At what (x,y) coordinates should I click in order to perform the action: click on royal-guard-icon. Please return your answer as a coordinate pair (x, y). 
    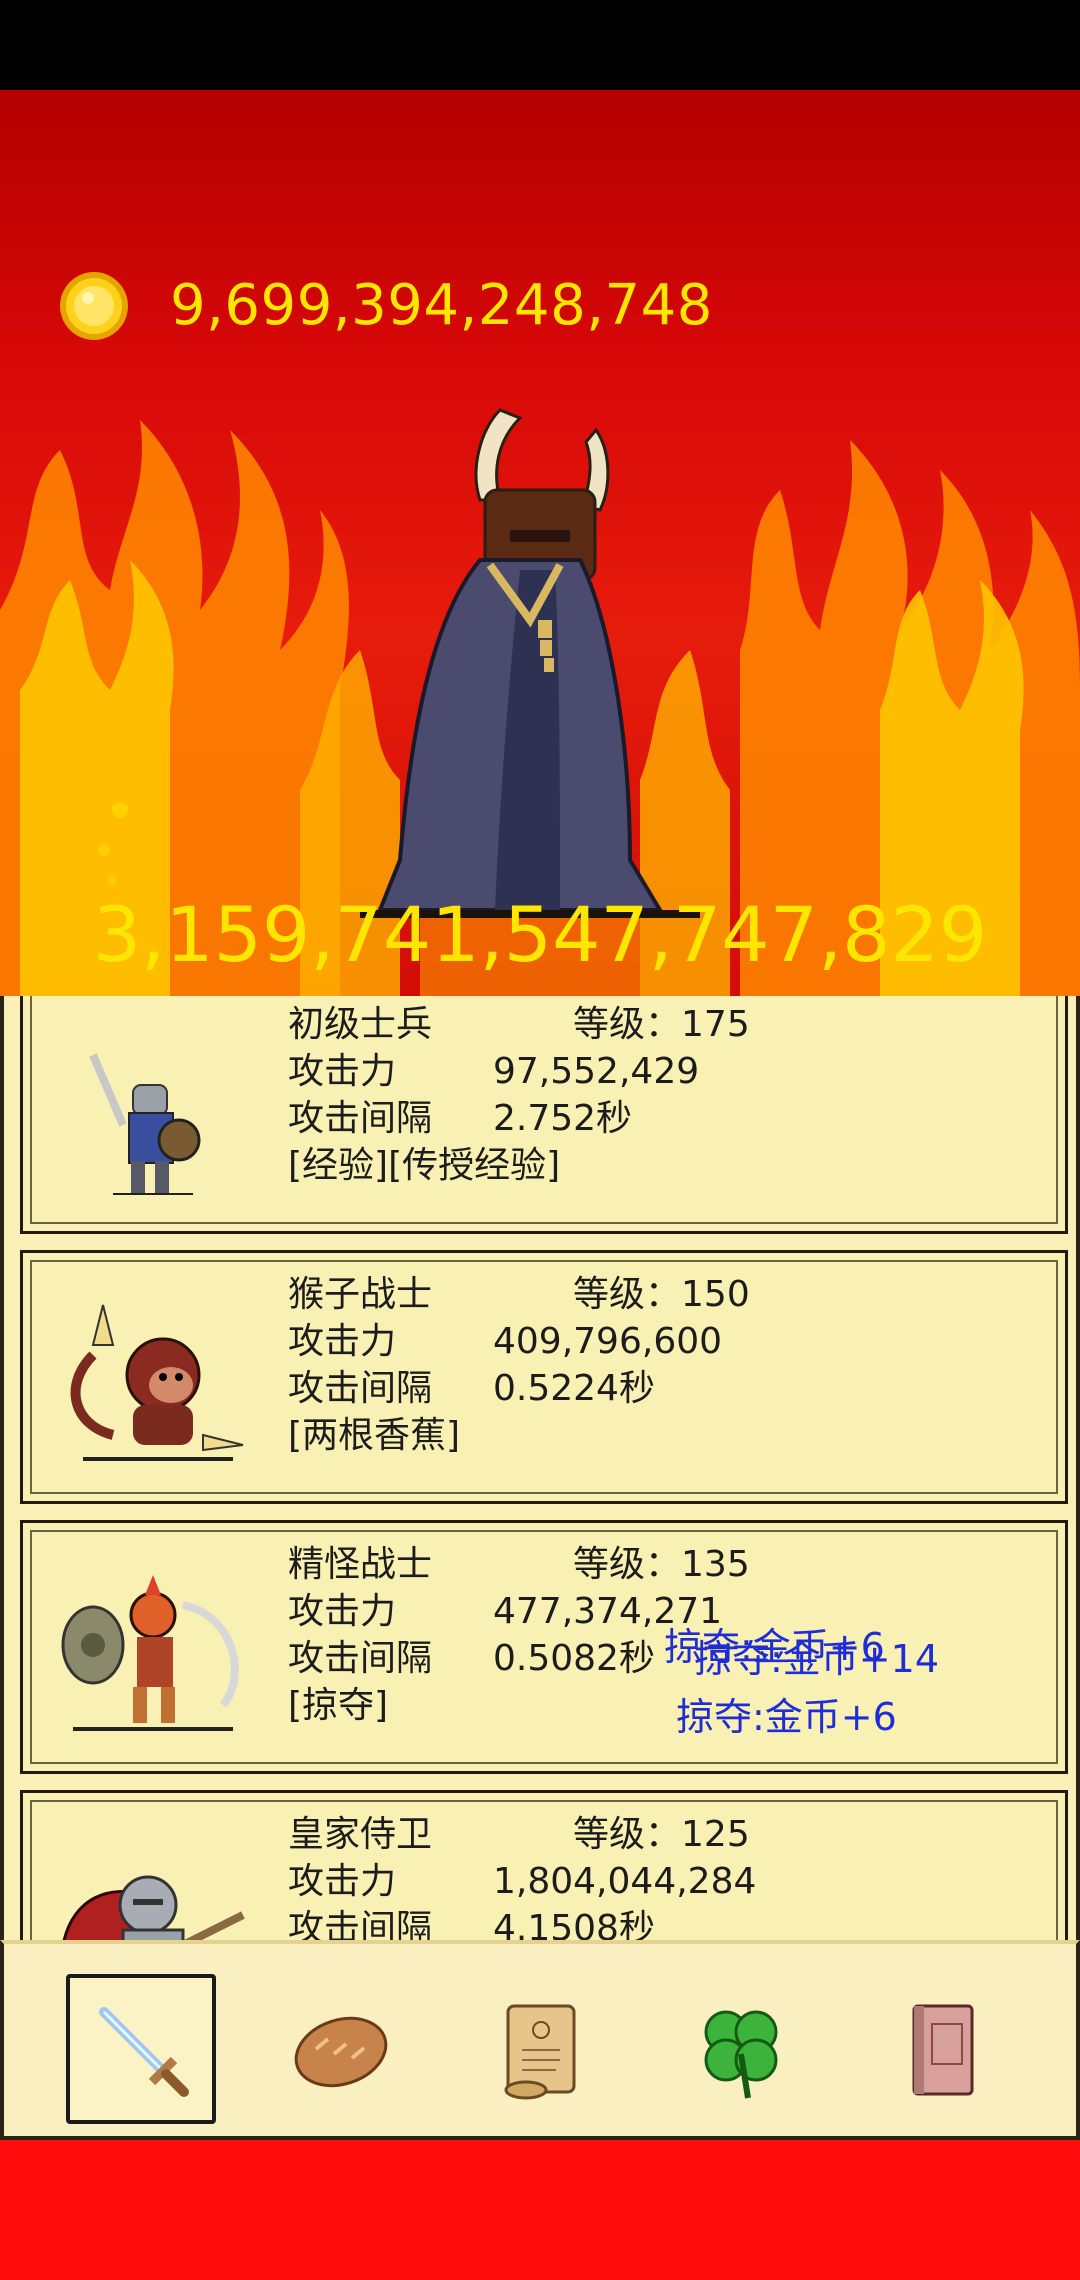
    Looking at the image, I should click on (153, 1907).